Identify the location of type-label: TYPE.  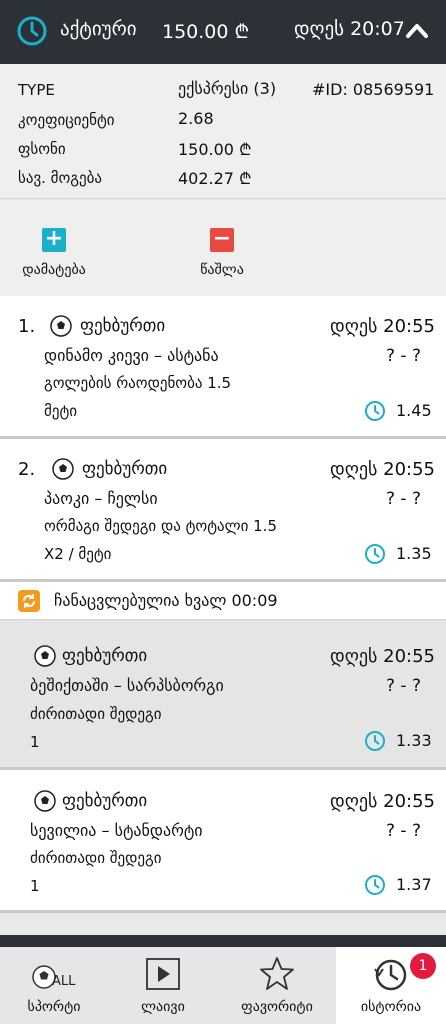
(36, 90).